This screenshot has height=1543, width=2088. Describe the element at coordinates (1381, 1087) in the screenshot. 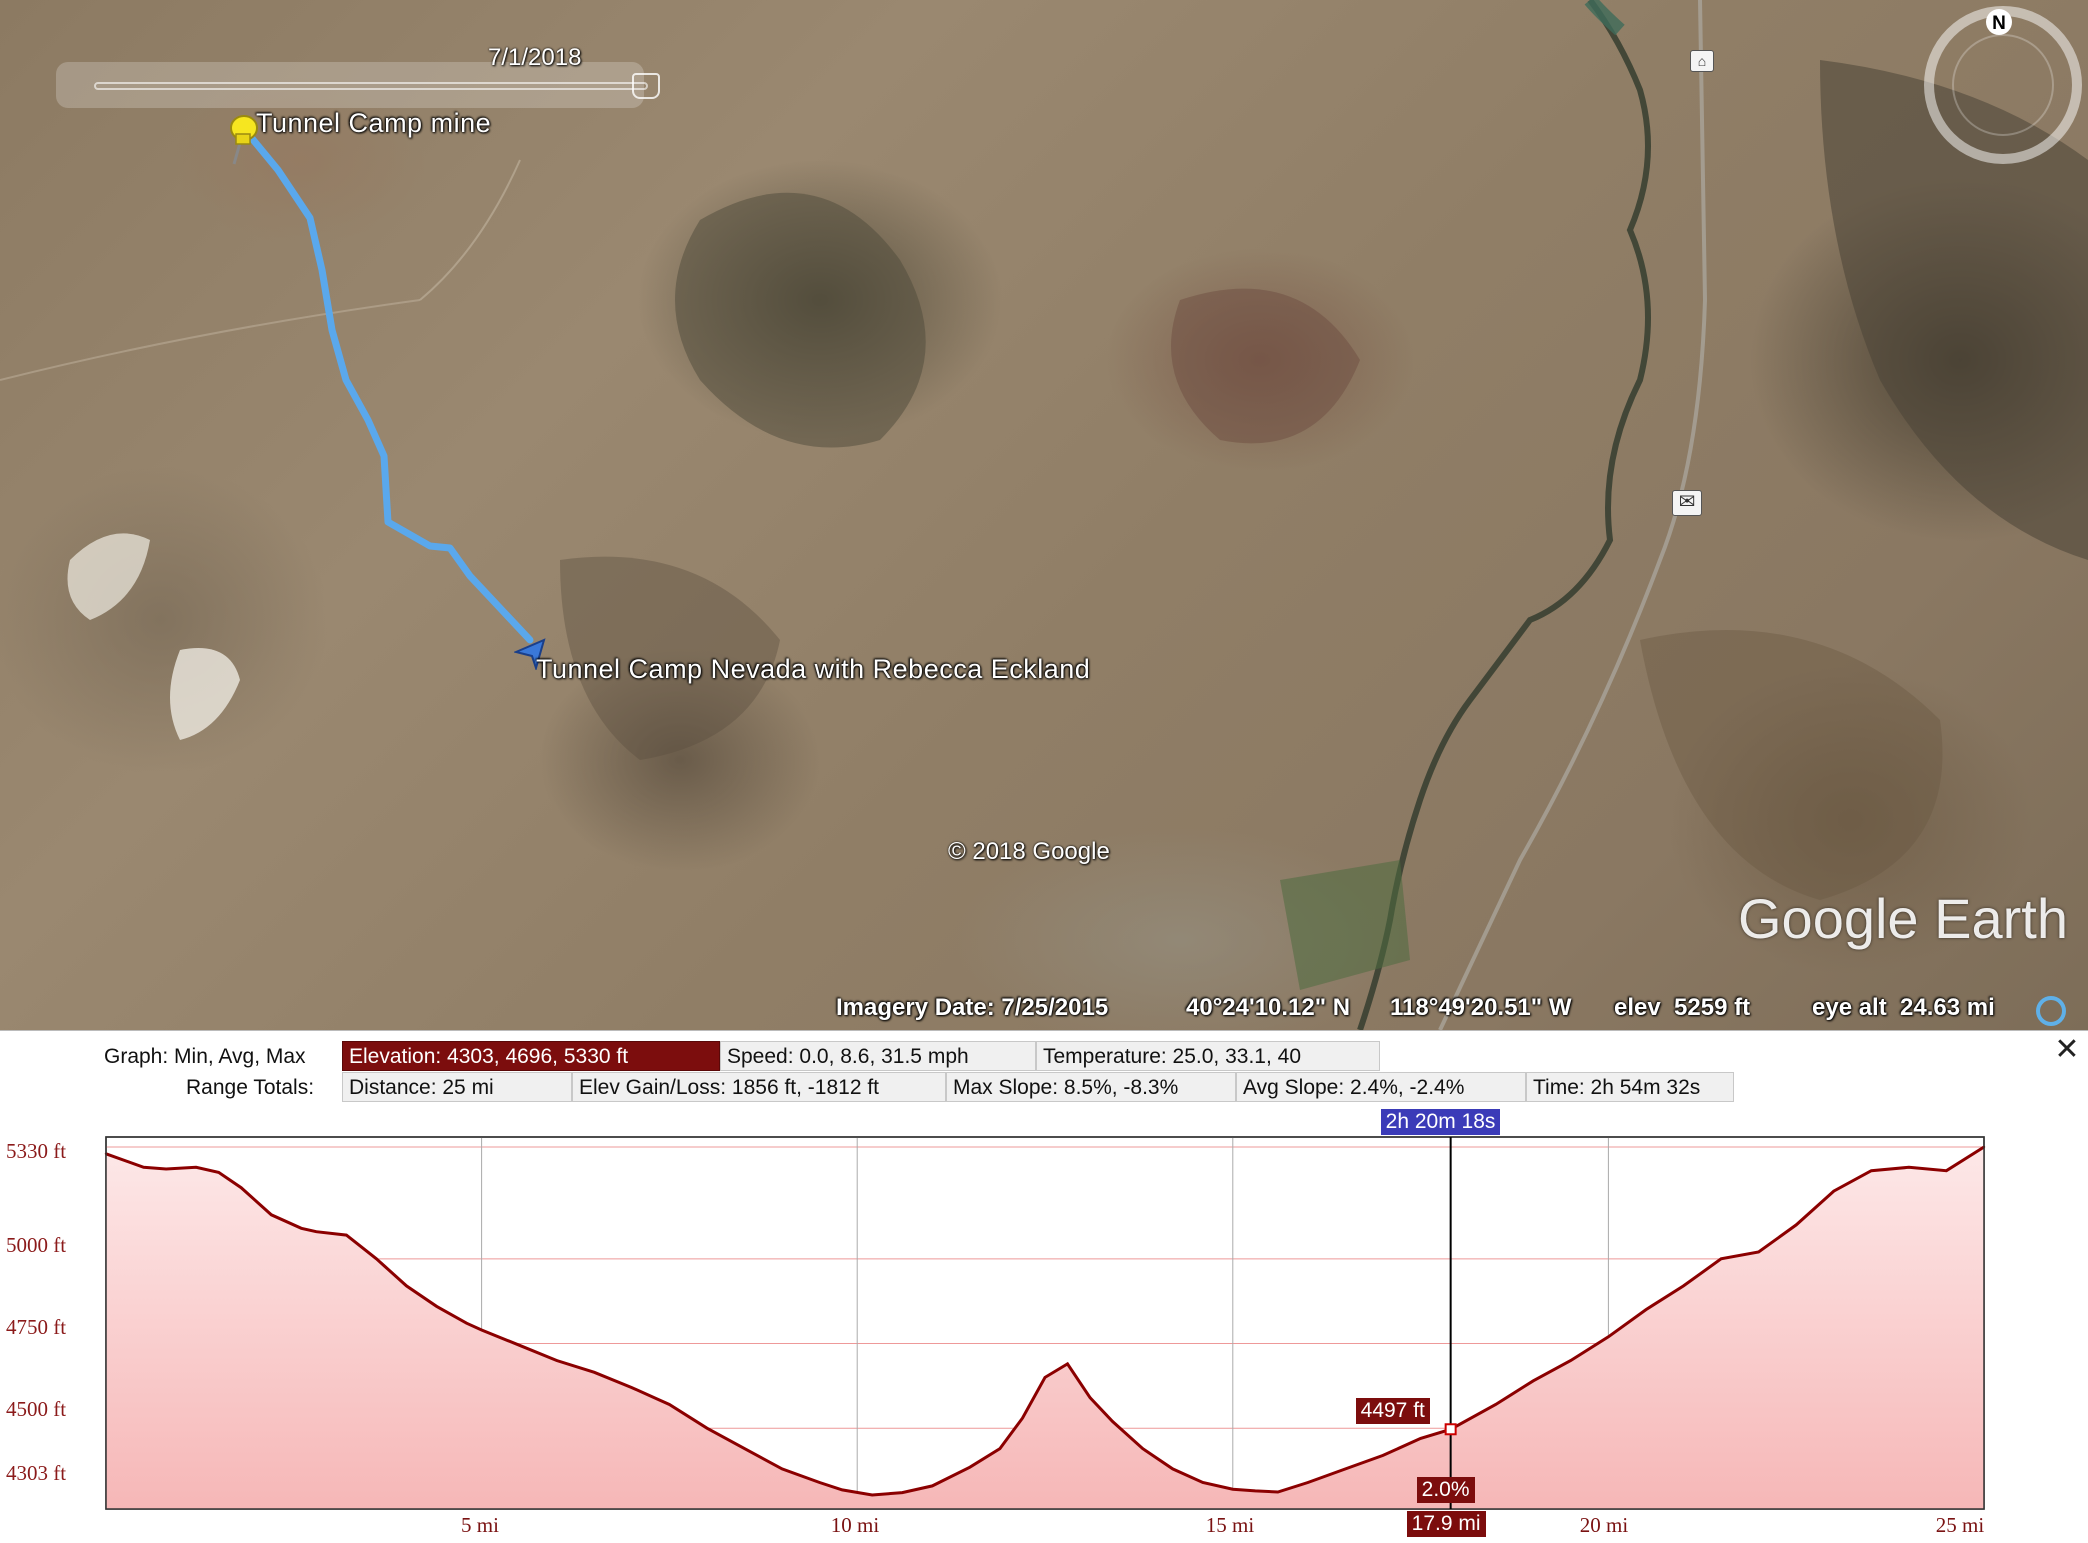

I see `range-stat-avg-slope: Avg Slope: 2.4%, -2.4%` at that location.